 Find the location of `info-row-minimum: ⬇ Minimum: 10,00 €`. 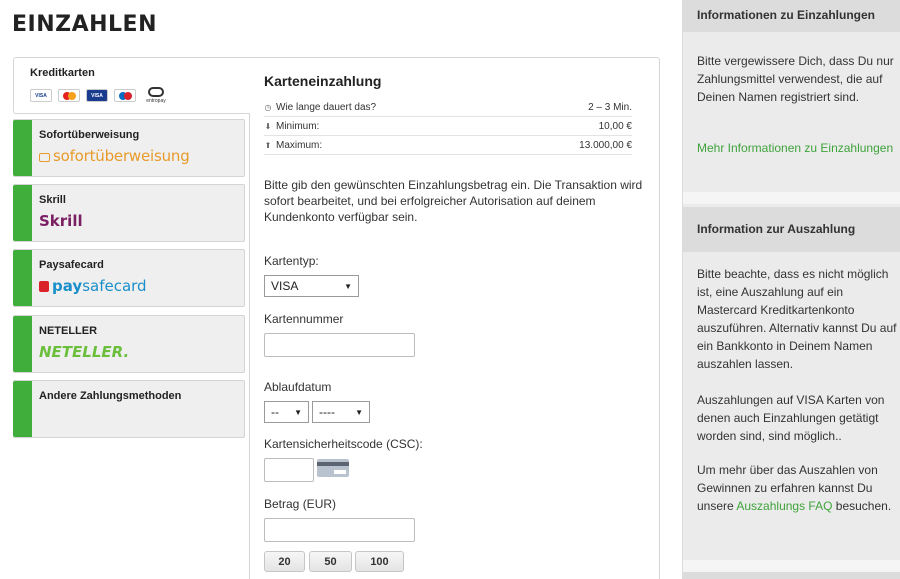

info-row-minimum: ⬇ Minimum: 10,00 € is located at coordinates (448, 126).